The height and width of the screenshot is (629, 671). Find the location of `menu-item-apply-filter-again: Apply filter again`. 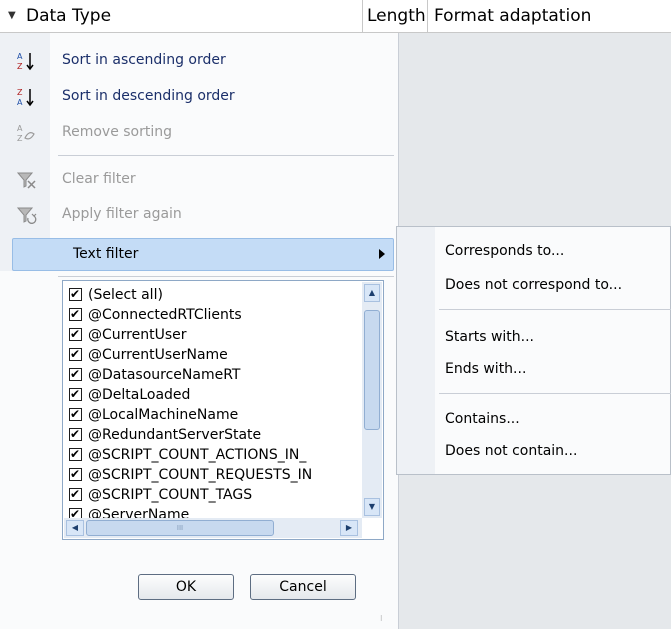

menu-item-apply-filter-again: Apply filter again is located at coordinates (199, 214).